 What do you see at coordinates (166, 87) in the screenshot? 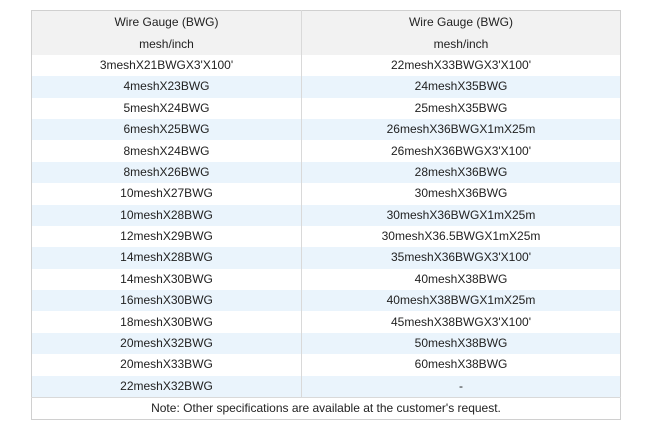
I see `table-cell: 4meshX23BWG` at bounding box center [166, 87].